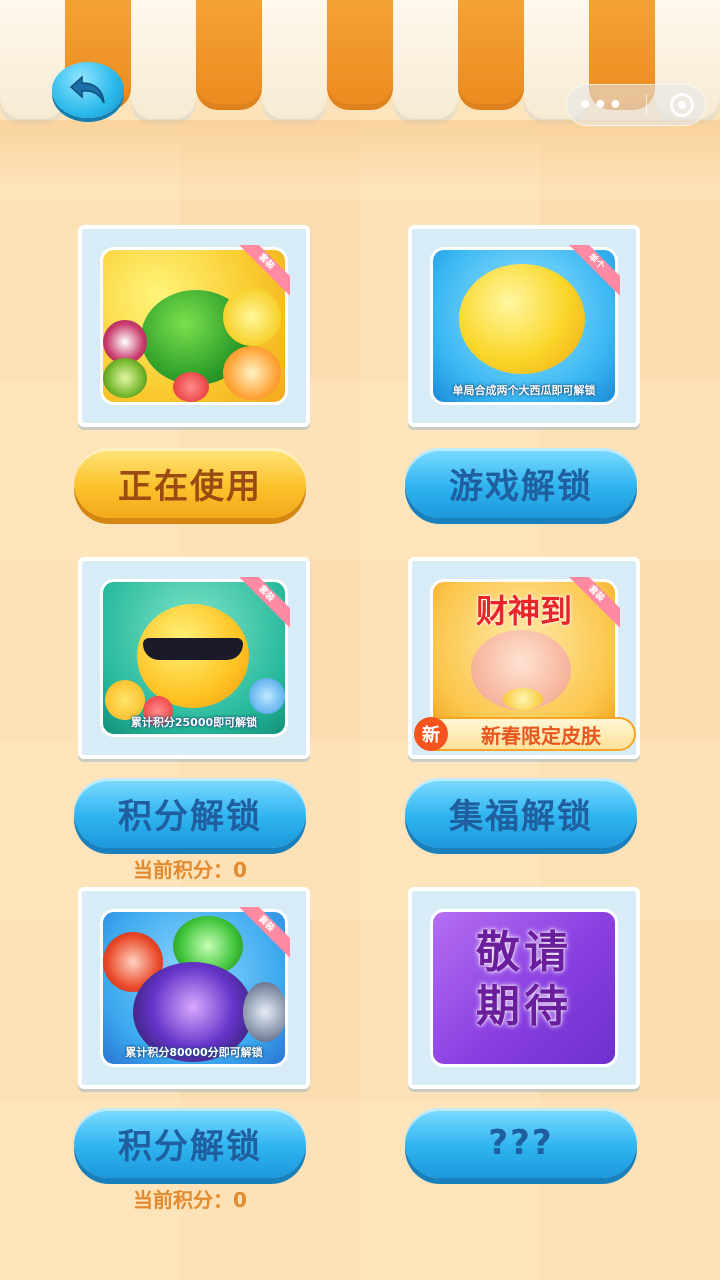  Describe the element at coordinates (521, 1143) in the screenshot. I see `locked-mystery-button: ???` at that location.